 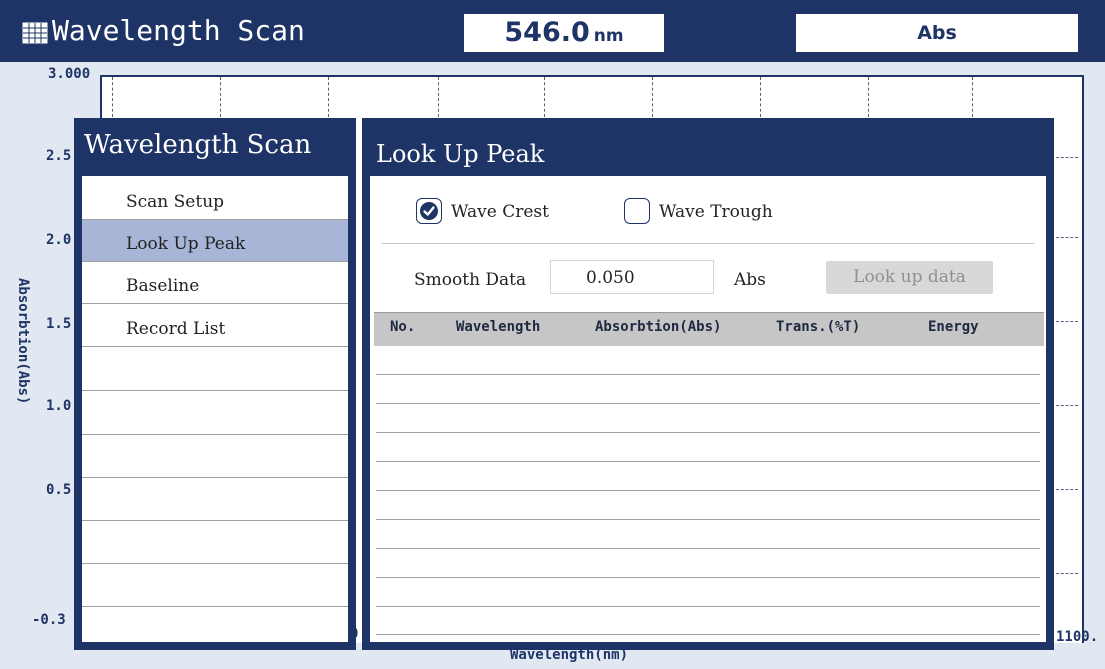 I want to click on column-header-energy: Energy, so click(x=953, y=327).